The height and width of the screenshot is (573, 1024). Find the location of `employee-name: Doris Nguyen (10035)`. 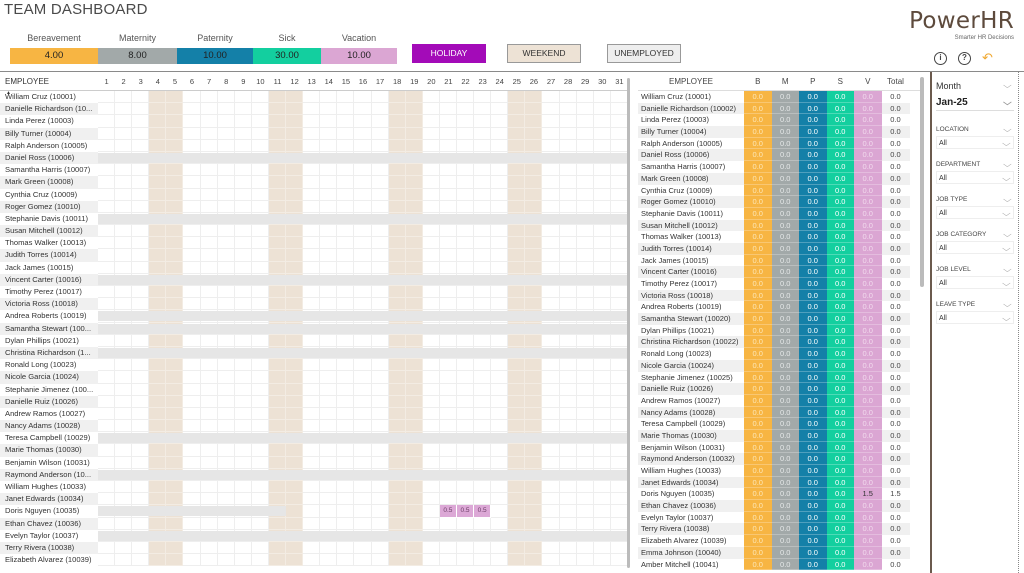

employee-name: Doris Nguyen (10035) is located at coordinates (49, 511).